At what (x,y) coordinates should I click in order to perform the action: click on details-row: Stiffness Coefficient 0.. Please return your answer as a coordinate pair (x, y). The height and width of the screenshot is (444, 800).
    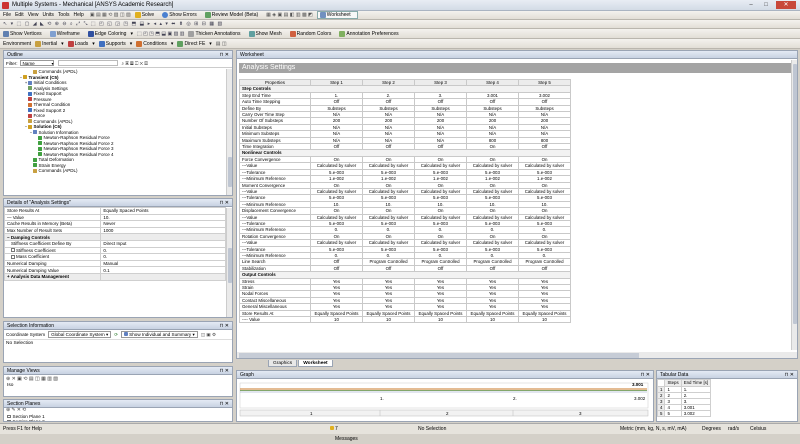
    Looking at the image, I should click on (115, 250).